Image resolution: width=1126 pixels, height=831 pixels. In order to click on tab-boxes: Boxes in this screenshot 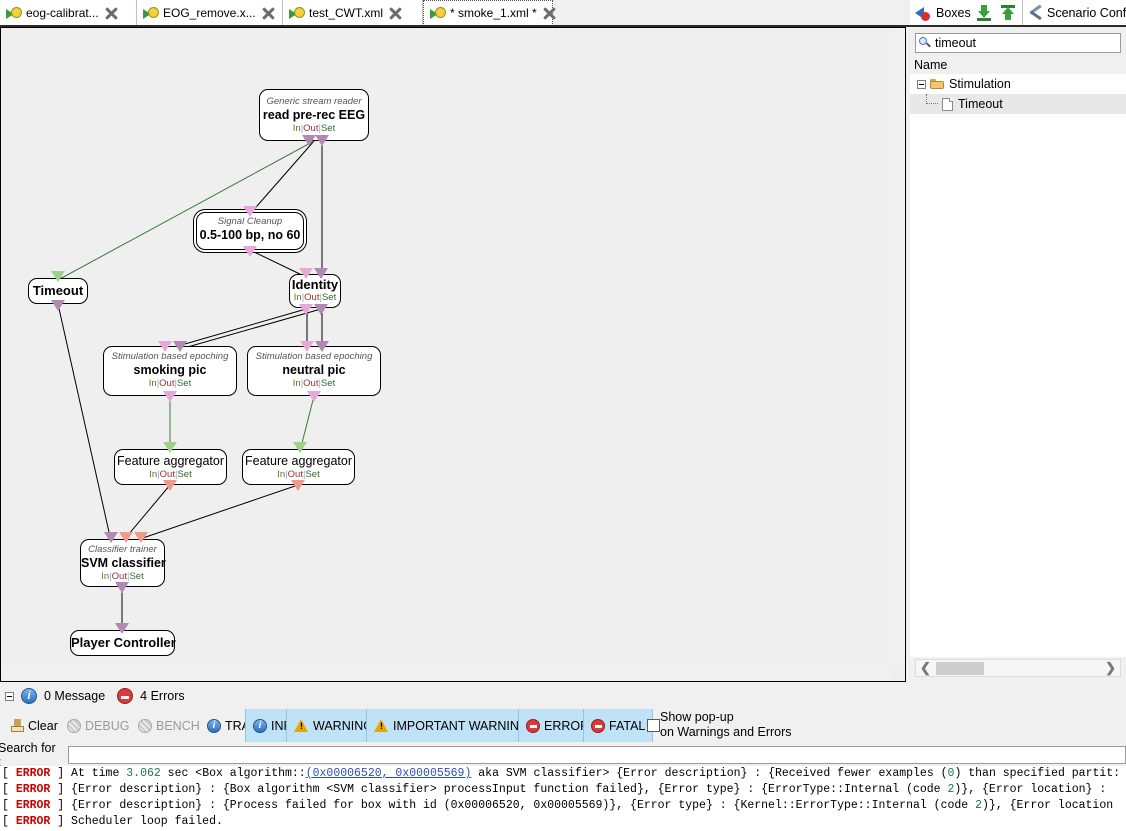, I will do `click(966, 13)`.